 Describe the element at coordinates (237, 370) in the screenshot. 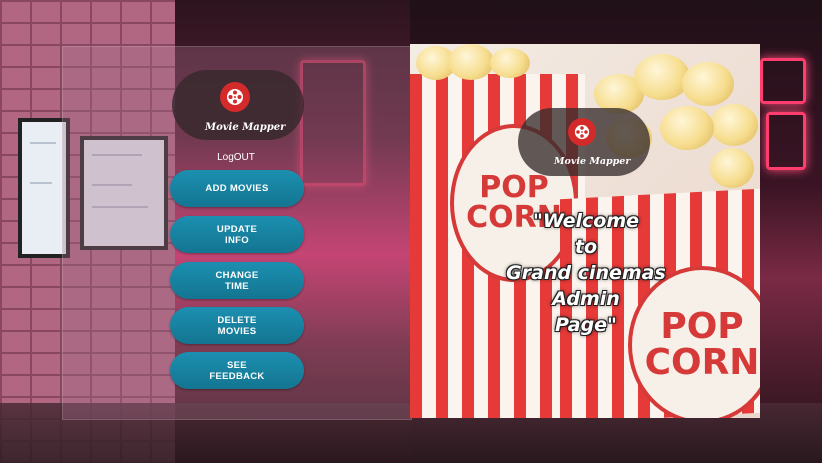

I see `see-feedback-button: SEE FEEDBACK` at that location.